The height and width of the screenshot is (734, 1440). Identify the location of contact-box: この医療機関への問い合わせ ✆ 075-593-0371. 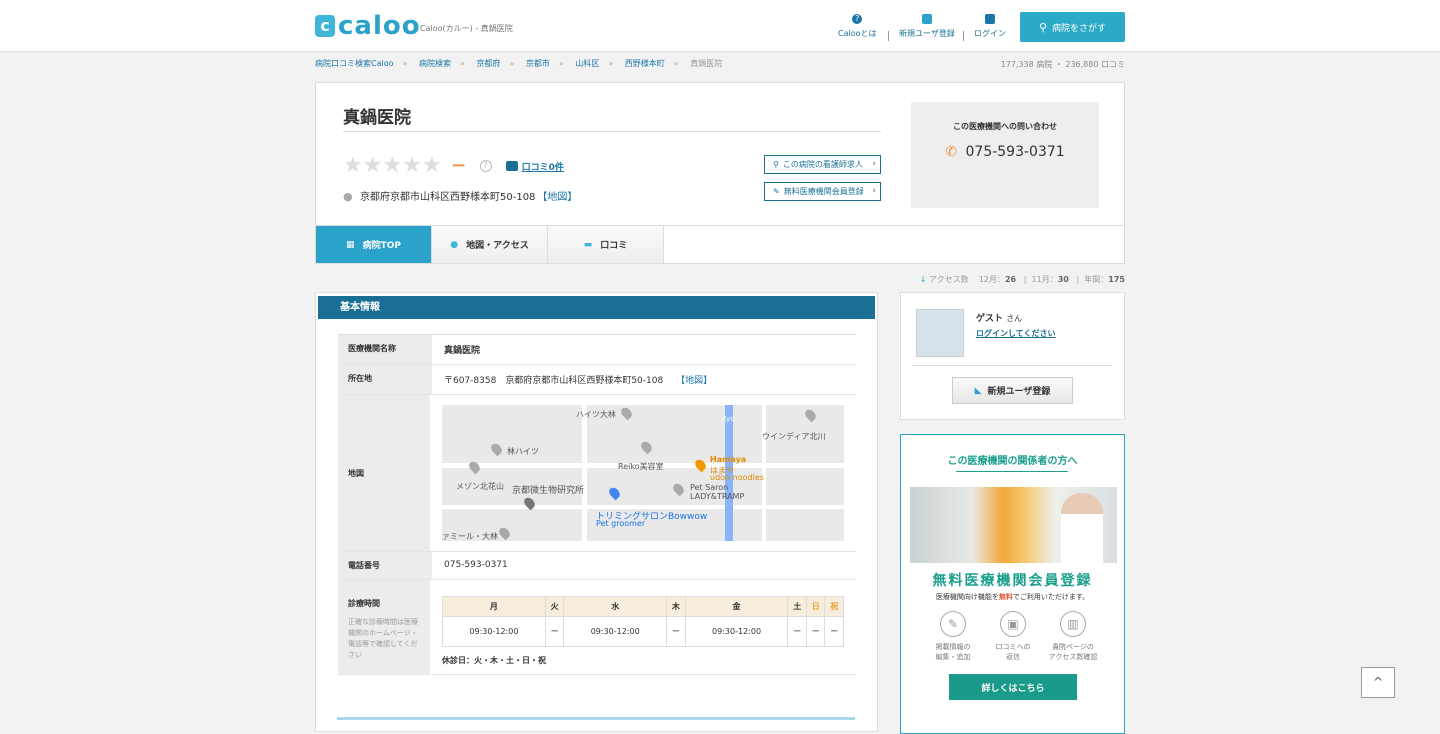
(1005, 155).